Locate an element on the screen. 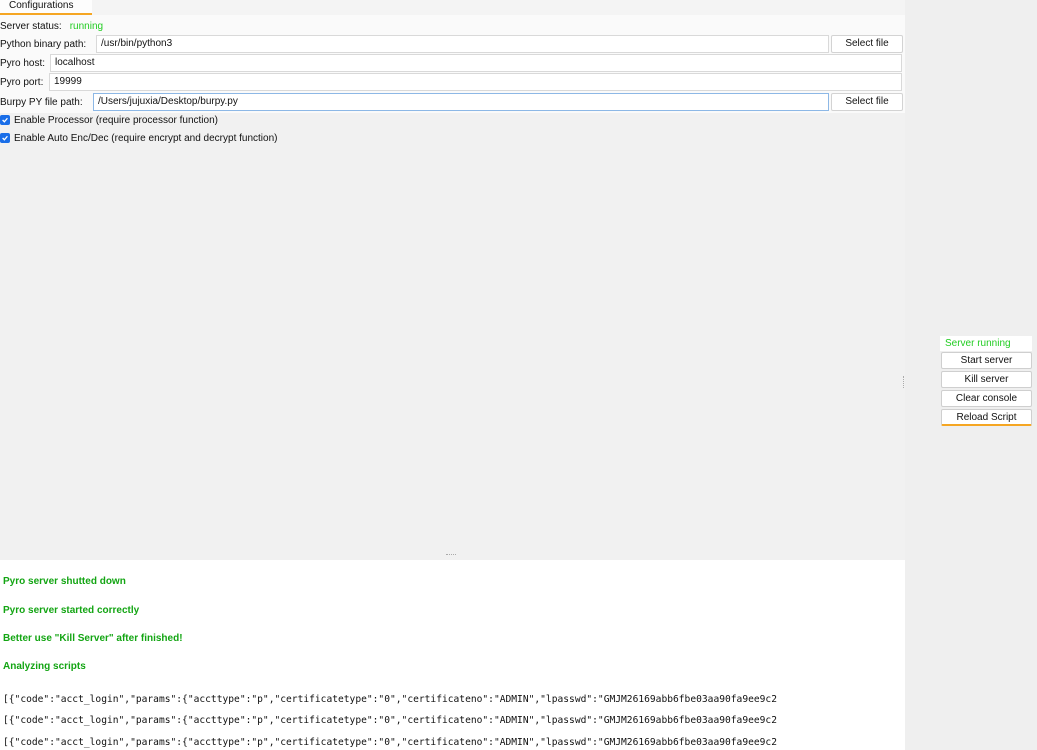  pyro-port-row: Pyro port: is located at coordinates (21, 82).